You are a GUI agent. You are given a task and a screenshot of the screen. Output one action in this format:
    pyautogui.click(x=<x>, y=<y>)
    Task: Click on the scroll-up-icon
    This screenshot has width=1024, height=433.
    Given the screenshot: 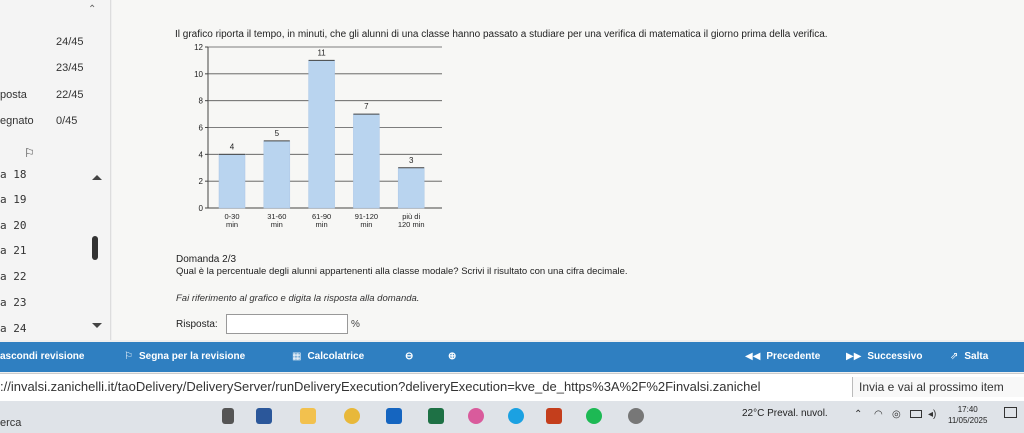 What is the action you would take?
    pyautogui.click(x=97, y=177)
    